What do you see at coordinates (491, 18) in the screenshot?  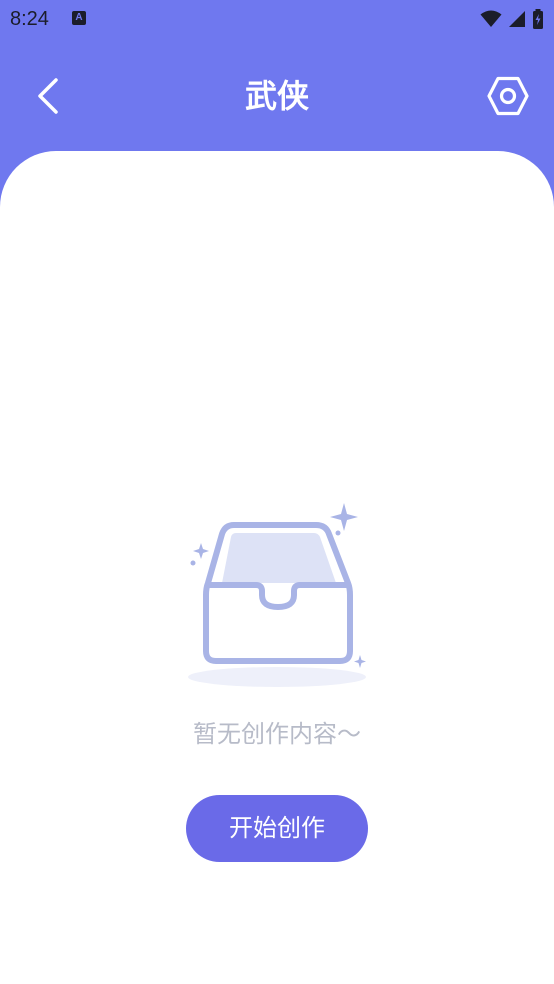 I see `wifi-icon` at bounding box center [491, 18].